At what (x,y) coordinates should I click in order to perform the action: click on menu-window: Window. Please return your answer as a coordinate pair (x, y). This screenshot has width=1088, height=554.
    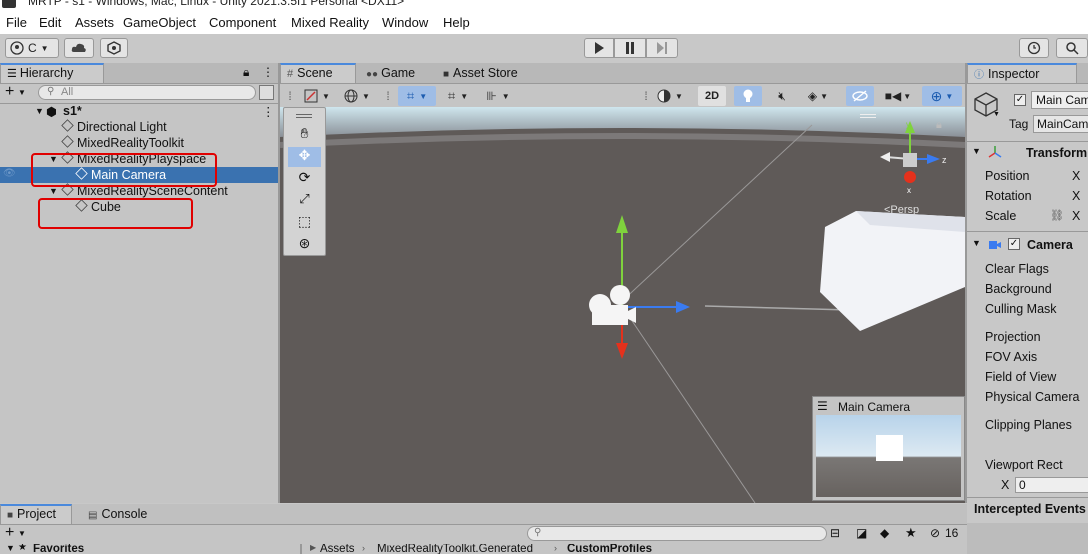
    Looking at the image, I should click on (405, 22).